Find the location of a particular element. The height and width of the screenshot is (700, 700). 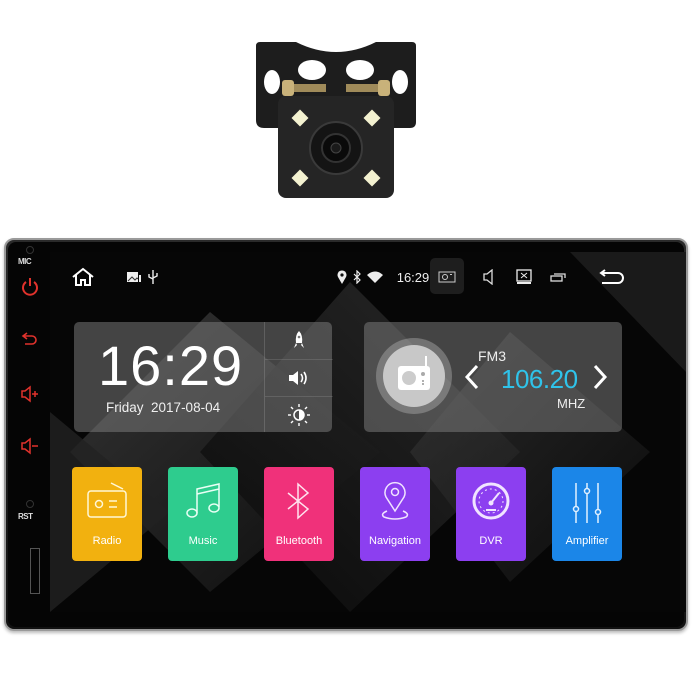

radio-widget-icon is located at coordinates (414, 376).